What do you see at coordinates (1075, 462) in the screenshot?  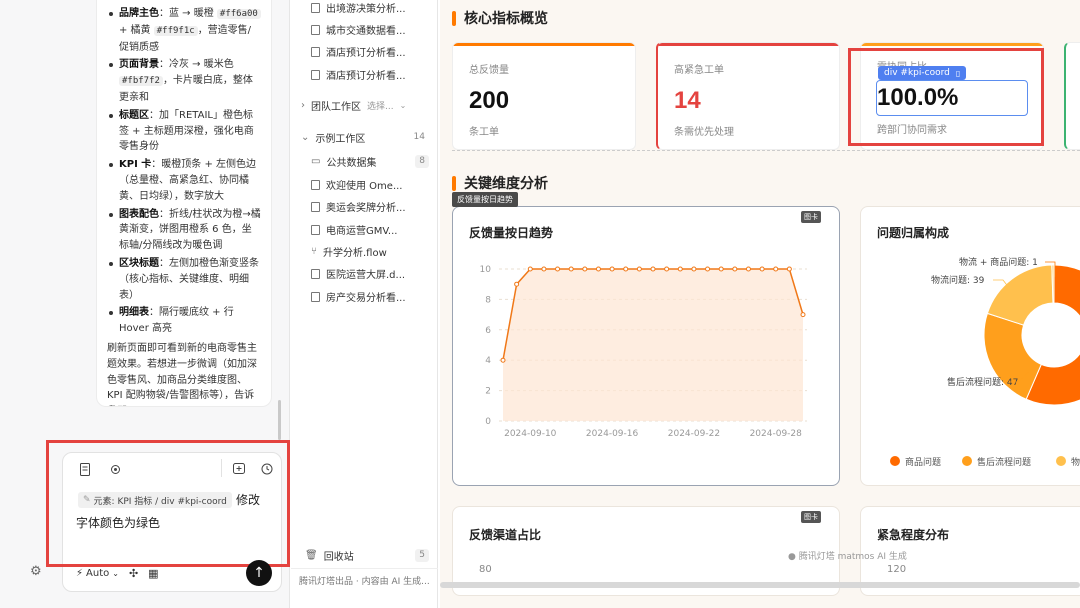 I see `legend-label: 物` at bounding box center [1075, 462].